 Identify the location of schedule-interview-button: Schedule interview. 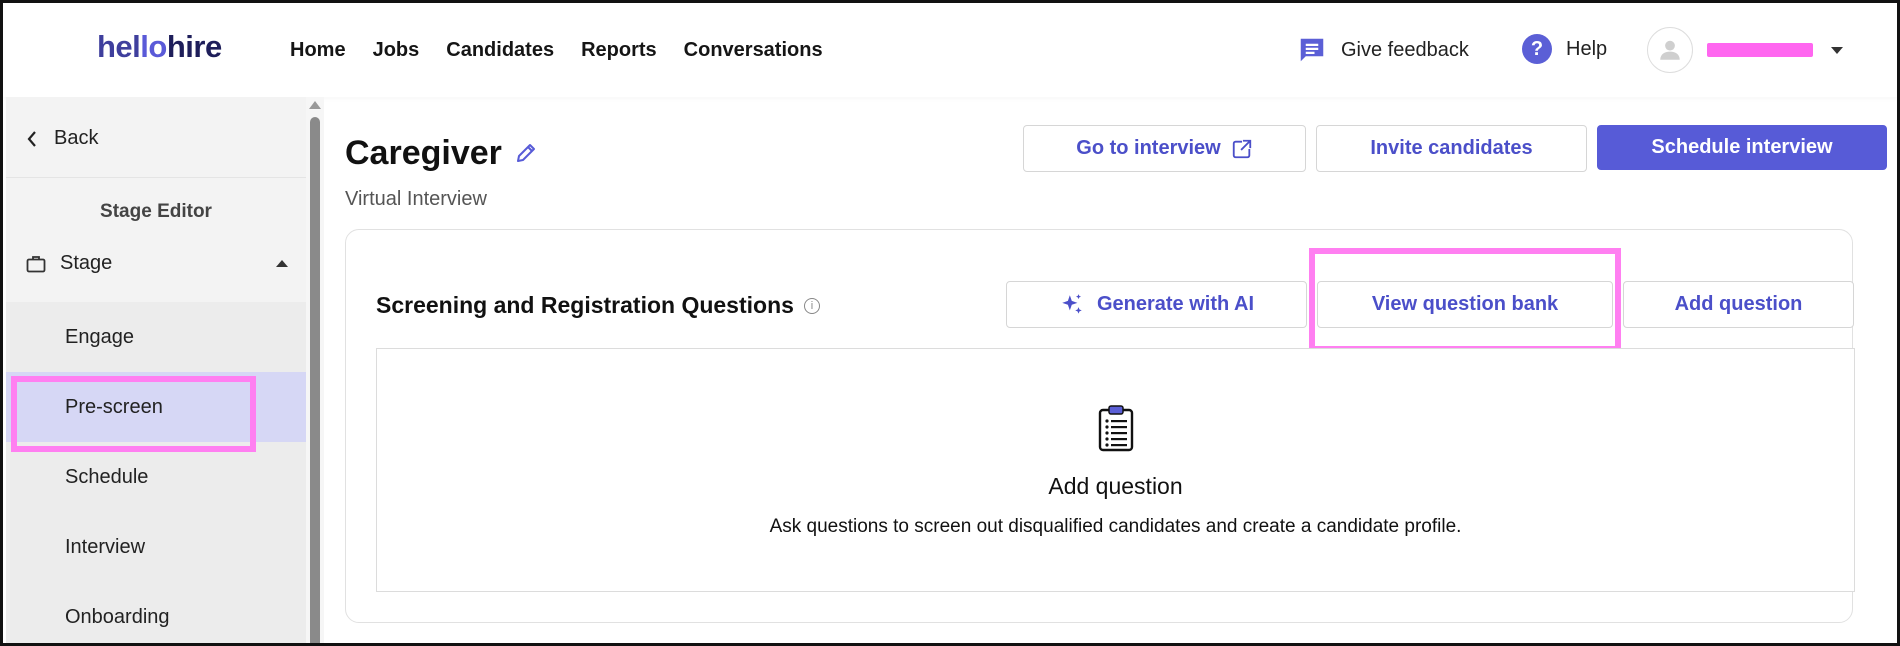
(1742, 147).